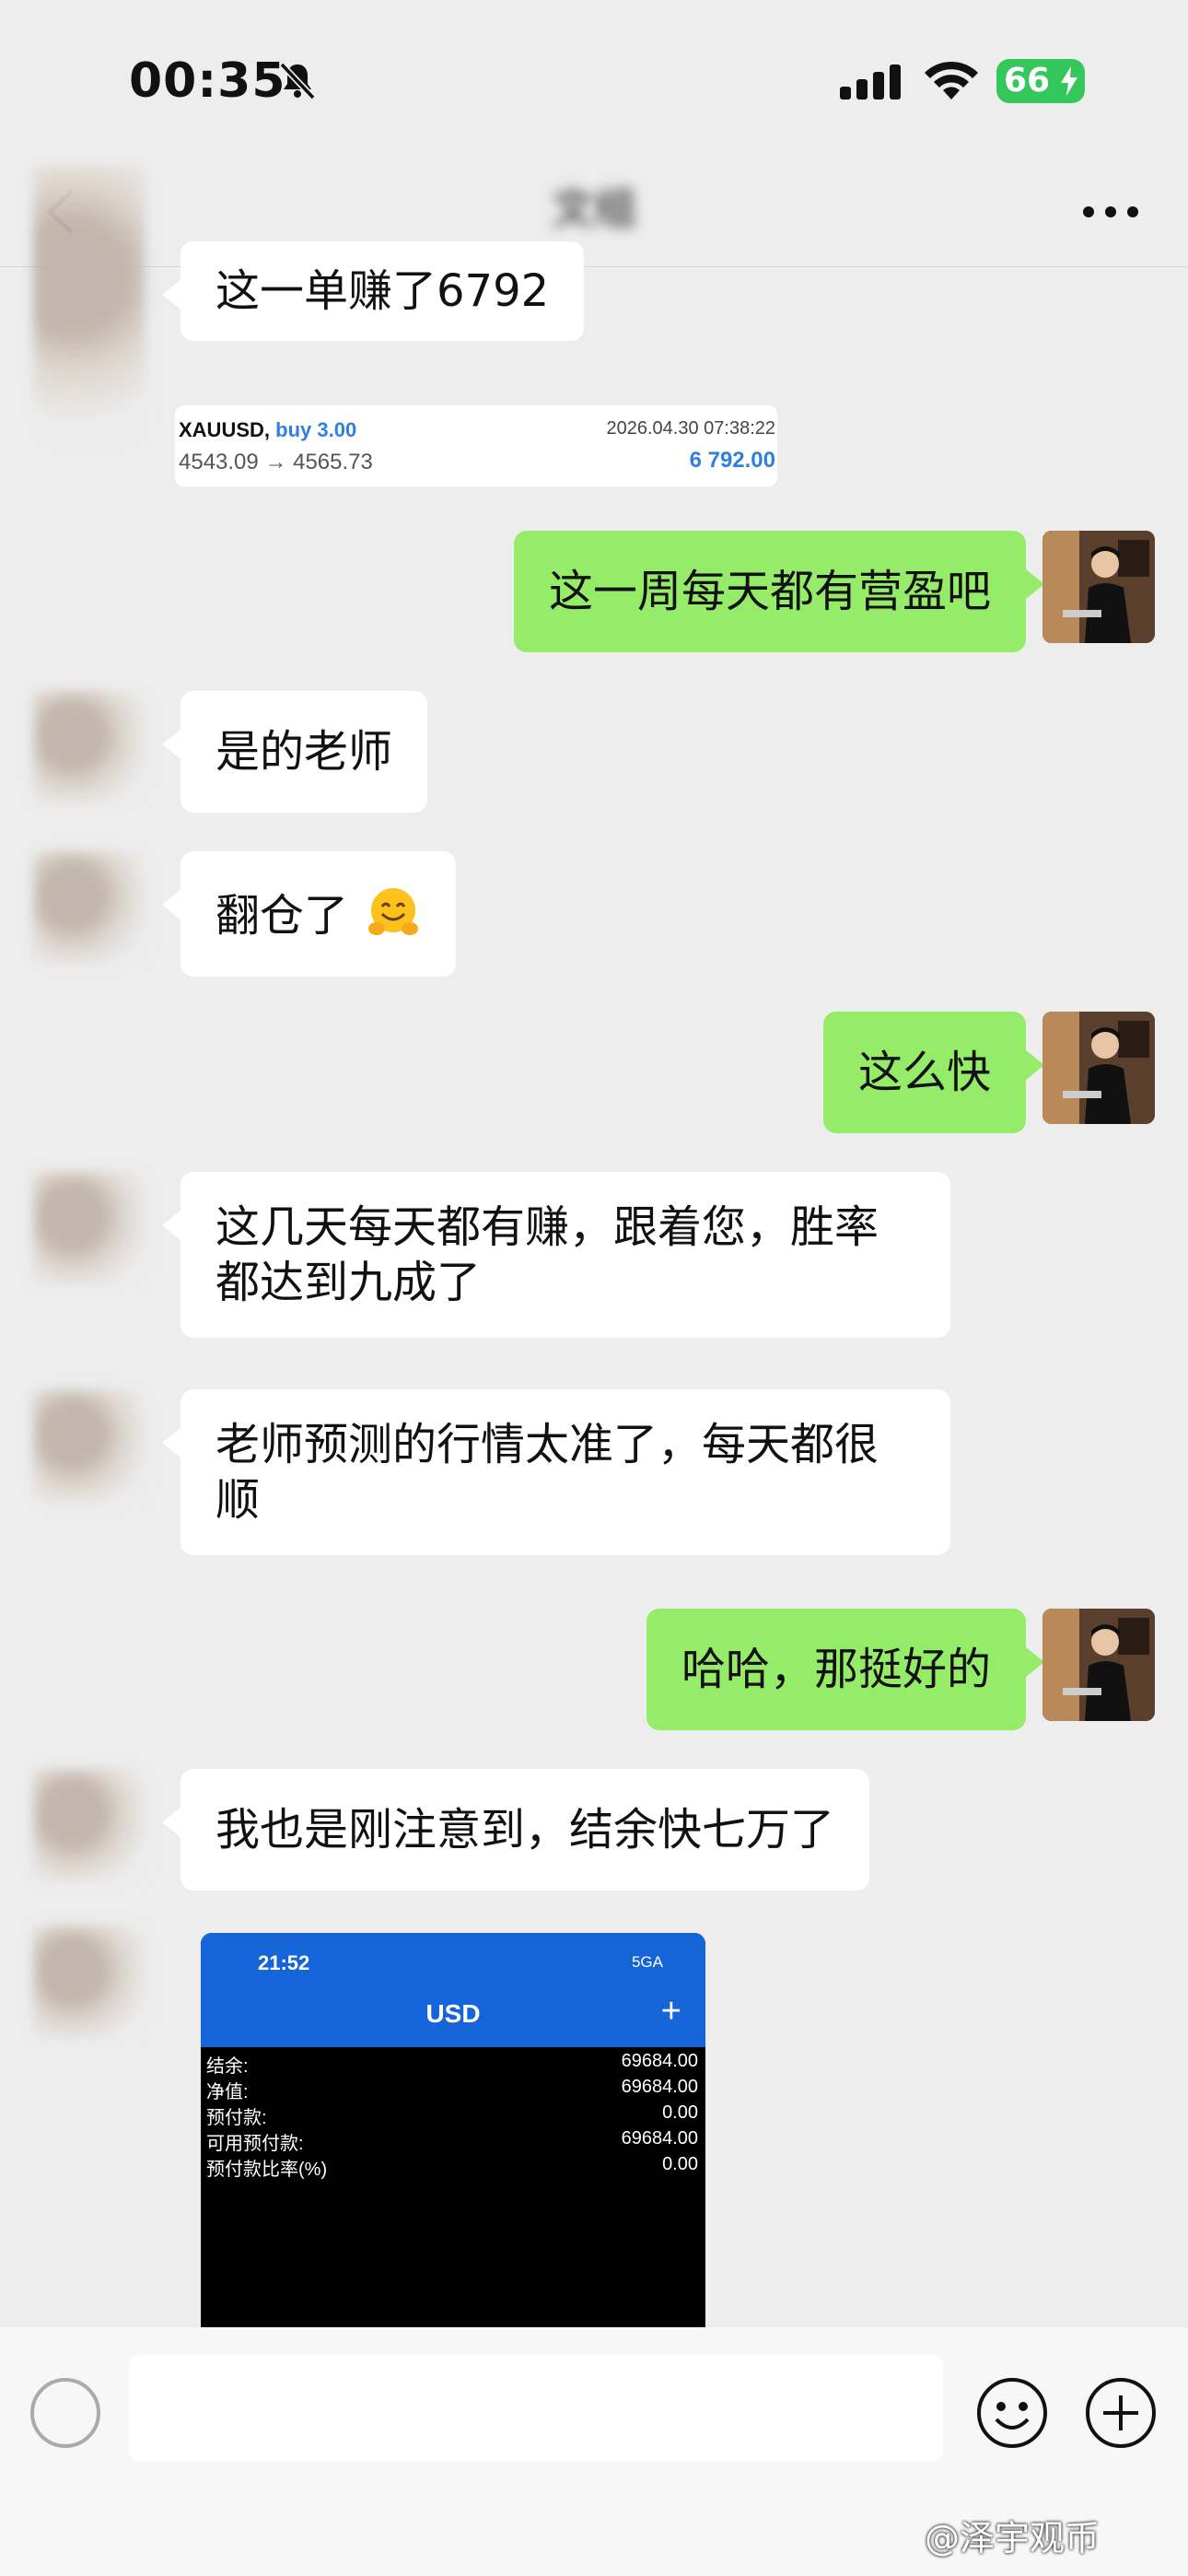 The width and height of the screenshot is (1188, 2576). What do you see at coordinates (268, 429) in the screenshot?
I see `trade-symbol: XAUUSD, buy 3.00` at bounding box center [268, 429].